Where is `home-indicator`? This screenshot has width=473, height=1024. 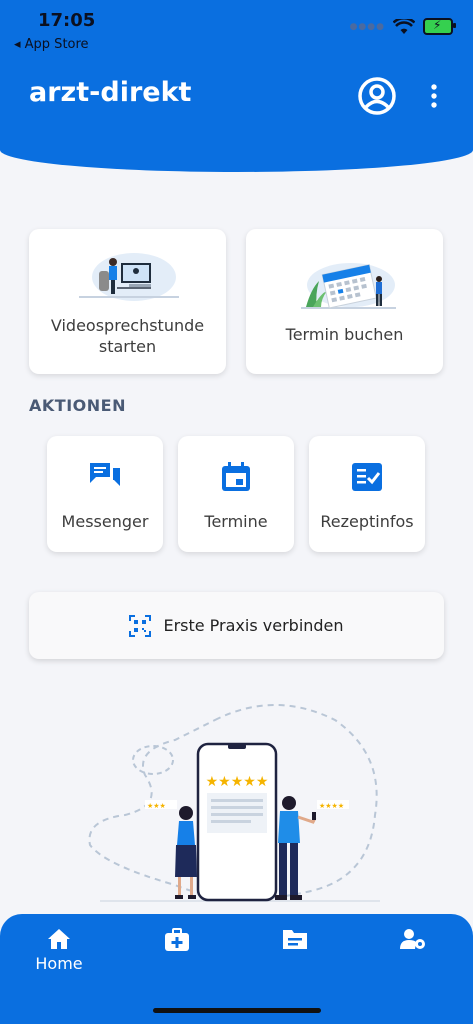 home-indicator is located at coordinates (237, 1010).